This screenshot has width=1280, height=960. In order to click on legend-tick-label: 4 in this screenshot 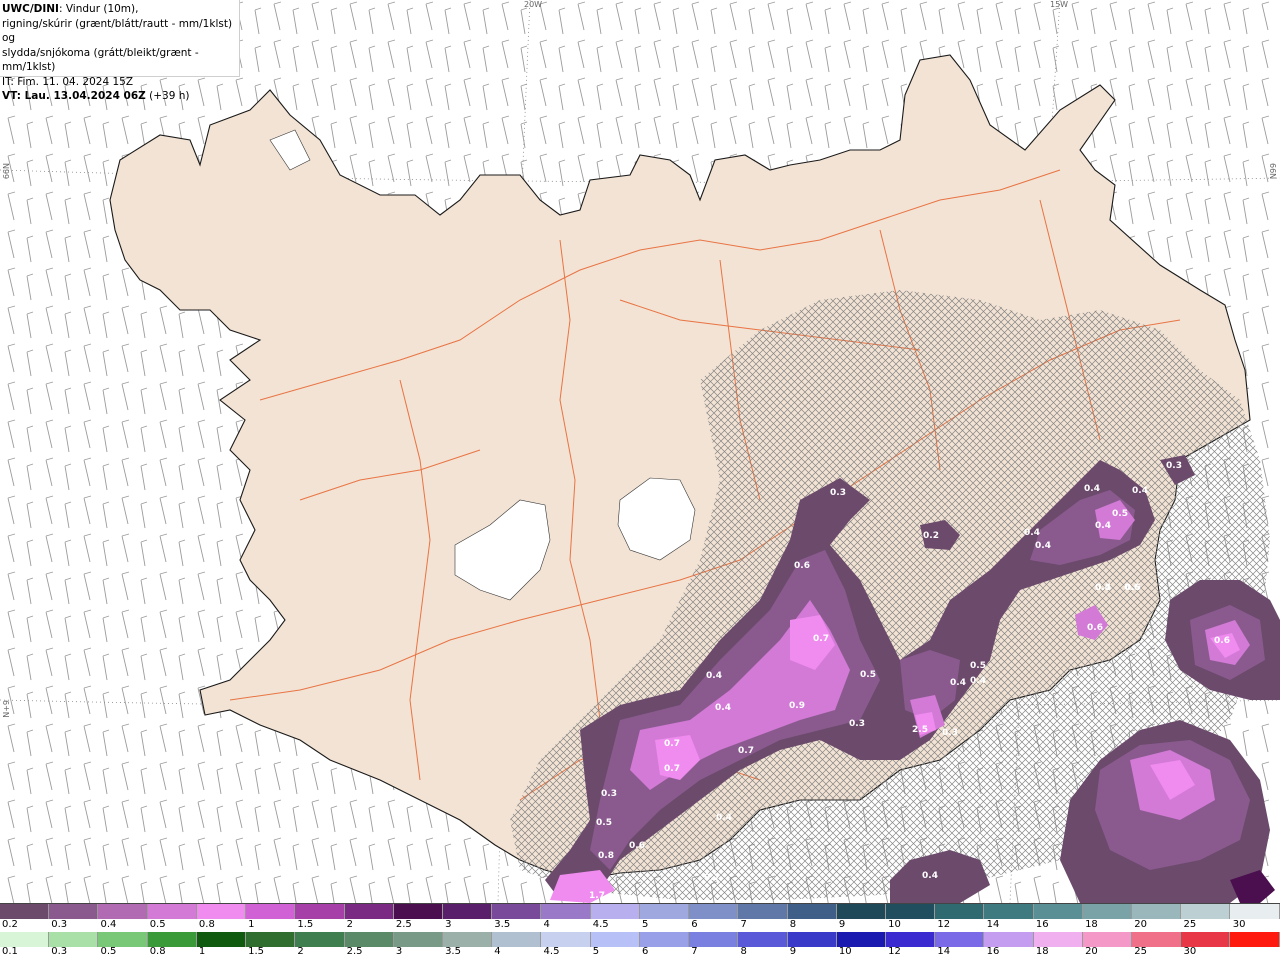, I will do `click(497, 951)`.